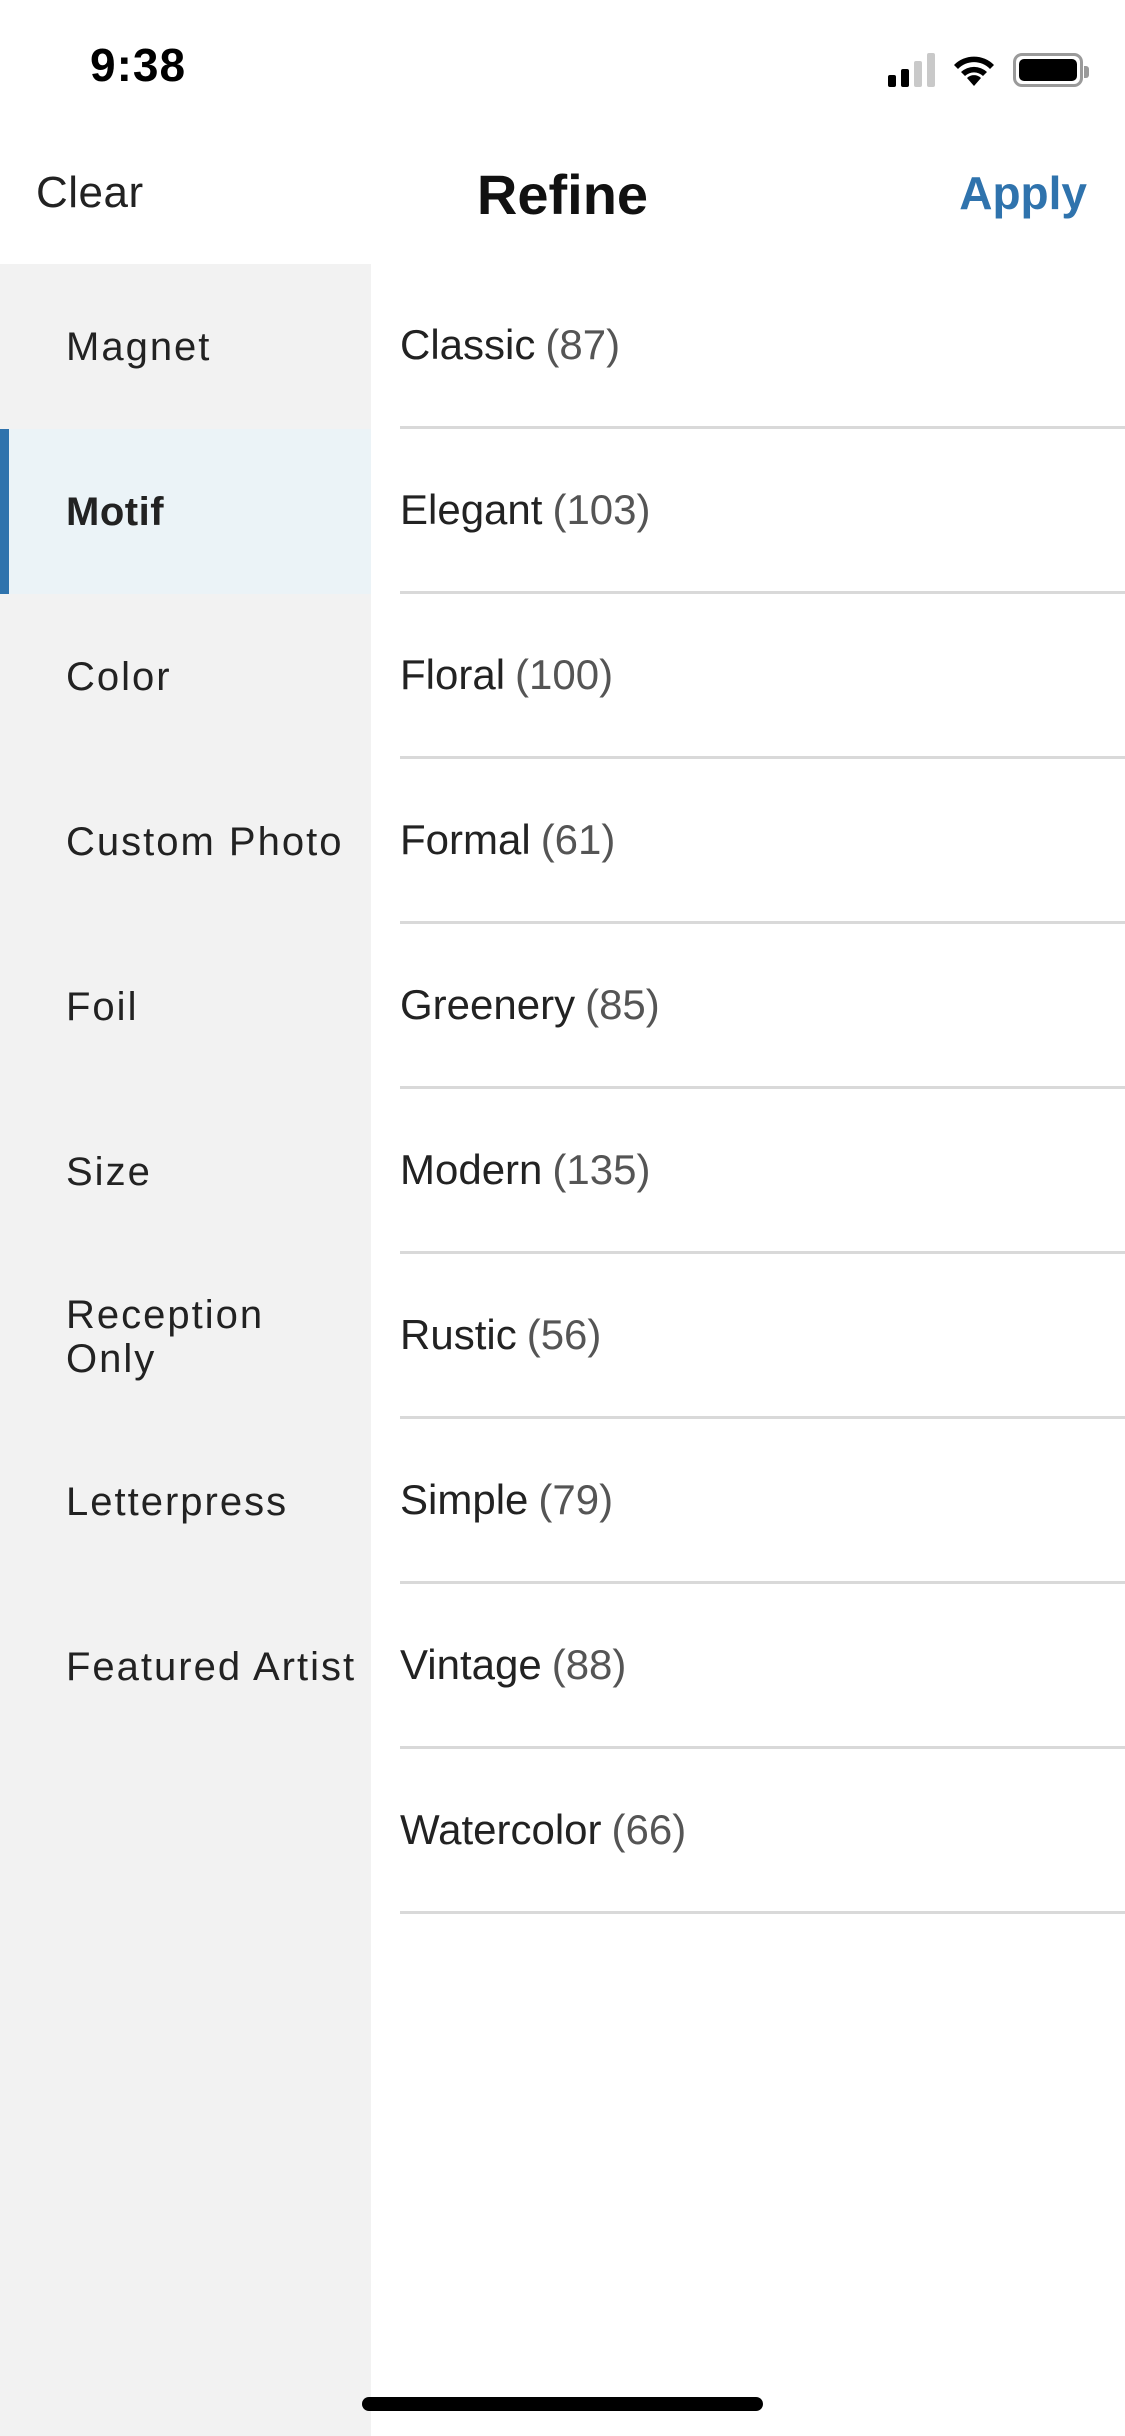 This screenshot has height=2436, width=1125. What do you see at coordinates (762, 511) in the screenshot?
I see `option-elegant: Elegant (103)` at bounding box center [762, 511].